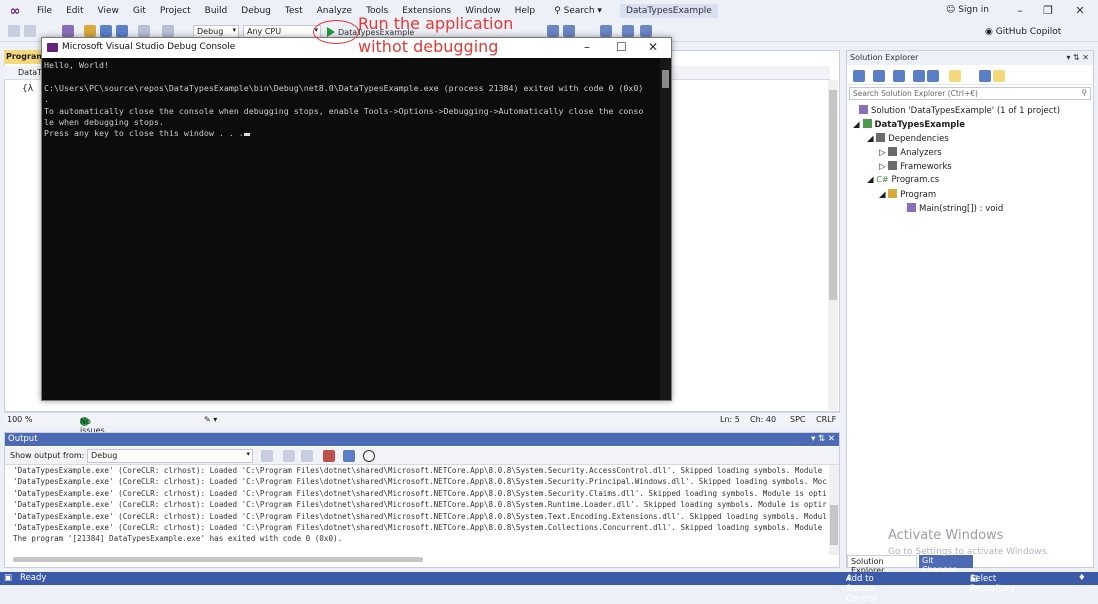  I want to click on menu-edit: Edit, so click(74, 11).